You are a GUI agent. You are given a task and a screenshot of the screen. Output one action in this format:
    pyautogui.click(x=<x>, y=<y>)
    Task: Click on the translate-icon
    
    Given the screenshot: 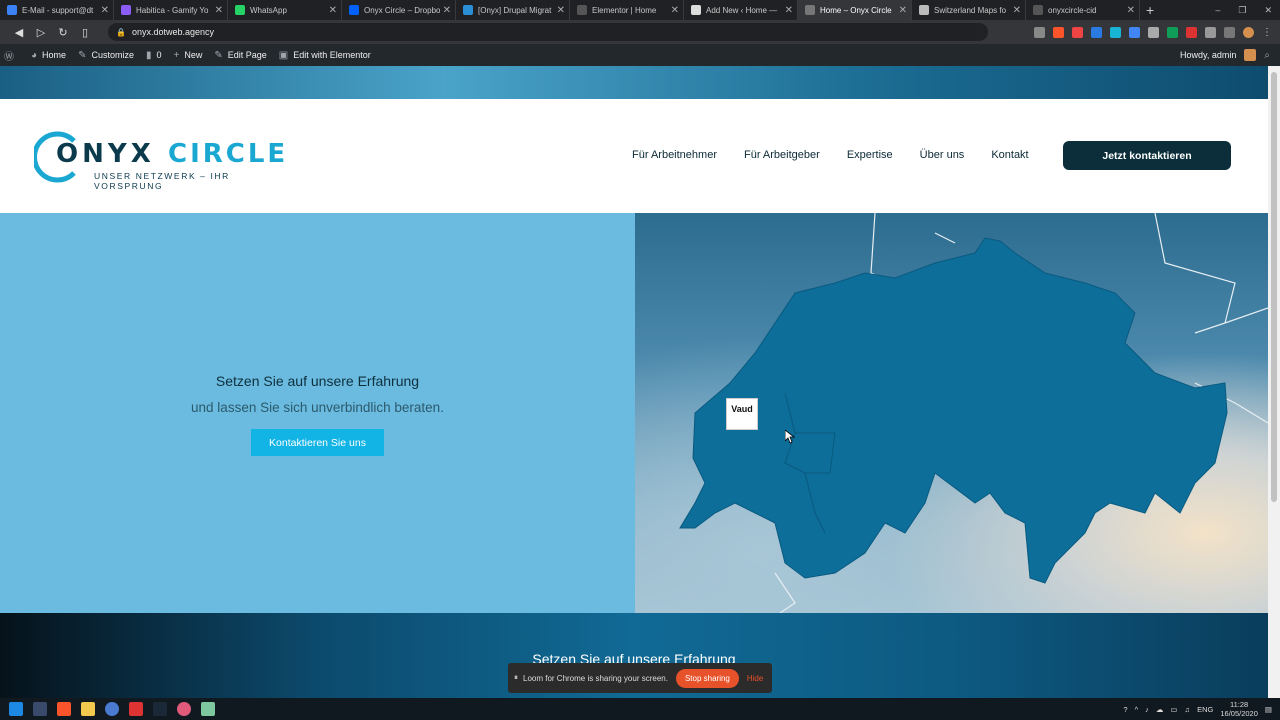 What is the action you would take?
    pyautogui.click(x=1134, y=32)
    